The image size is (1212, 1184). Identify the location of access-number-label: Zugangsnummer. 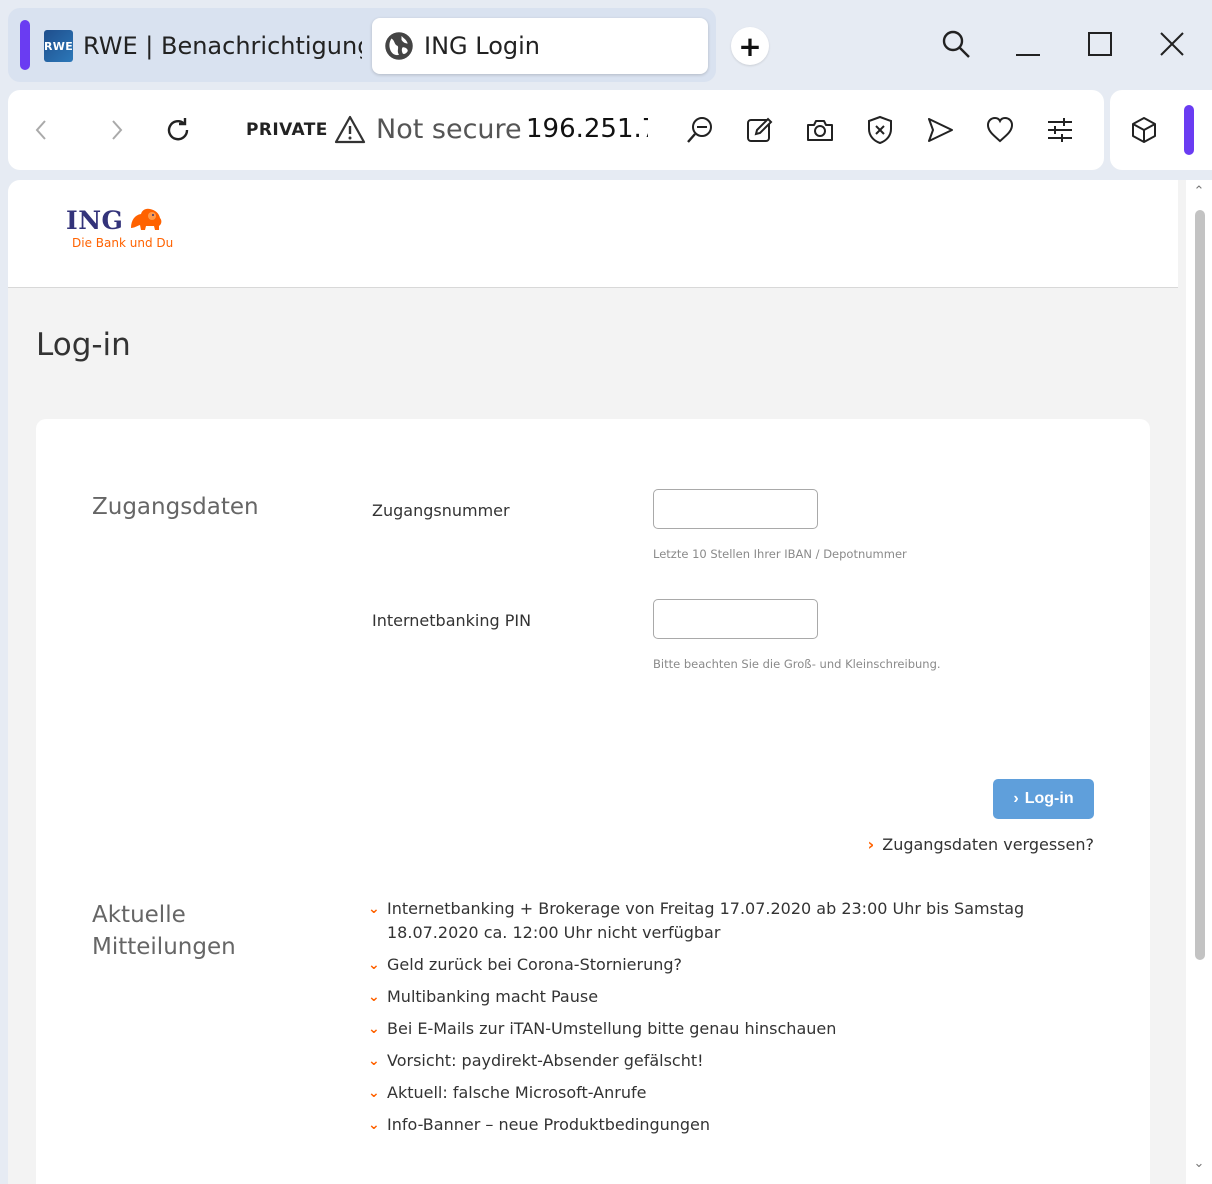
(441, 510).